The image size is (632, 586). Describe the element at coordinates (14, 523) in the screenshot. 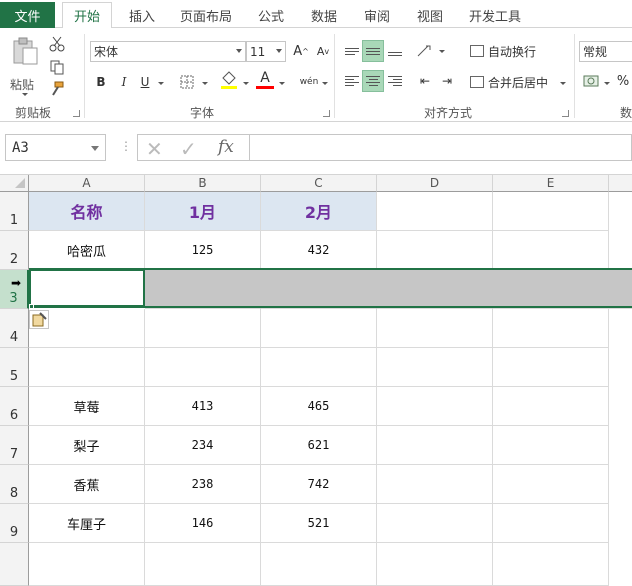

I see `row-header-9: 9` at that location.